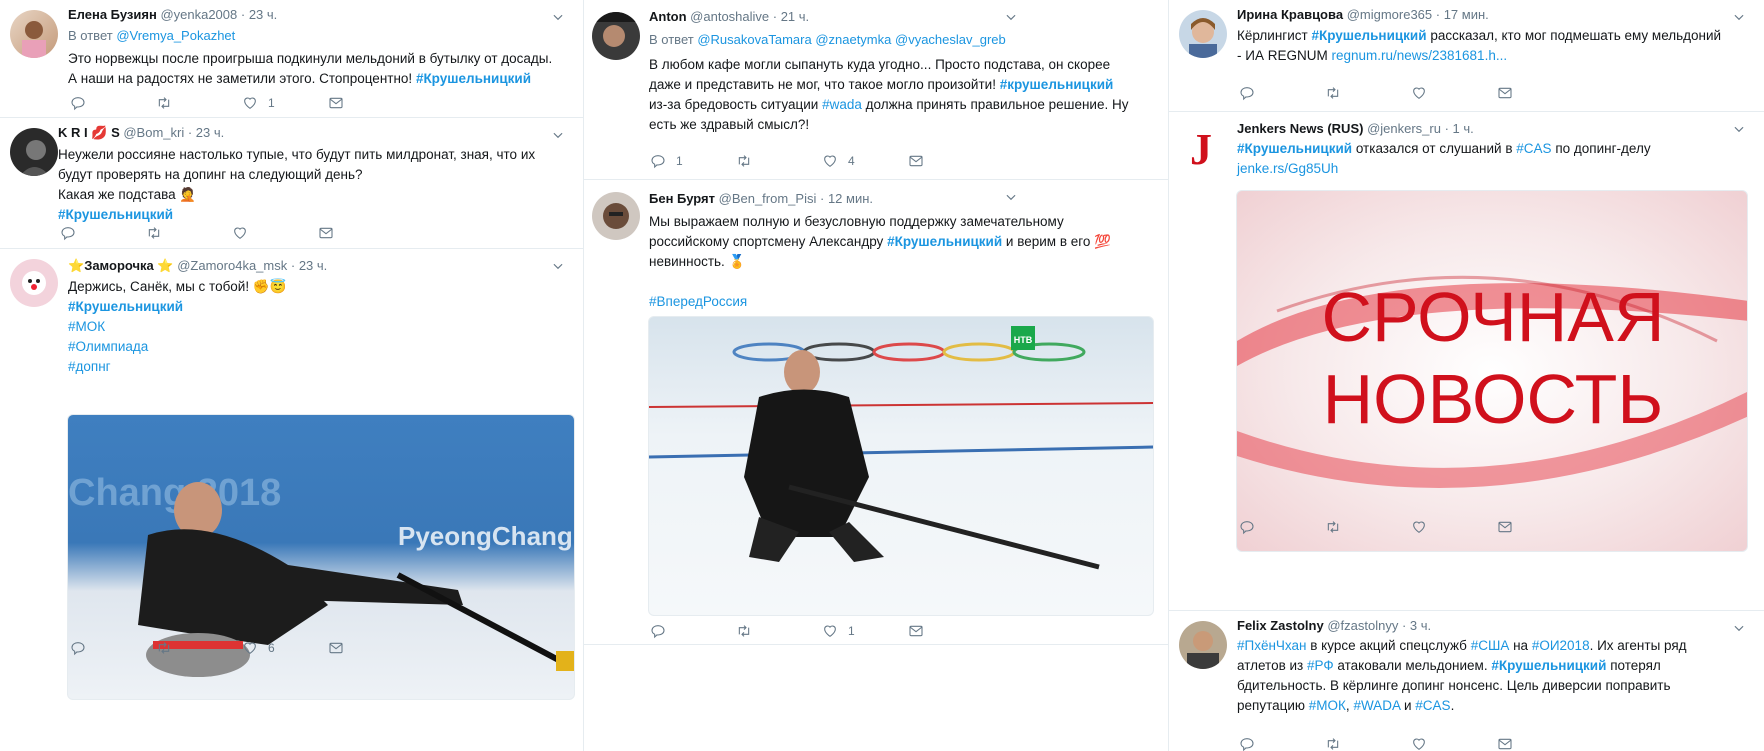 This screenshot has width=1764, height=751. What do you see at coordinates (1271, 645) in the screenshot?
I see `hashtag-link: #ПхёнЧхан` at bounding box center [1271, 645].